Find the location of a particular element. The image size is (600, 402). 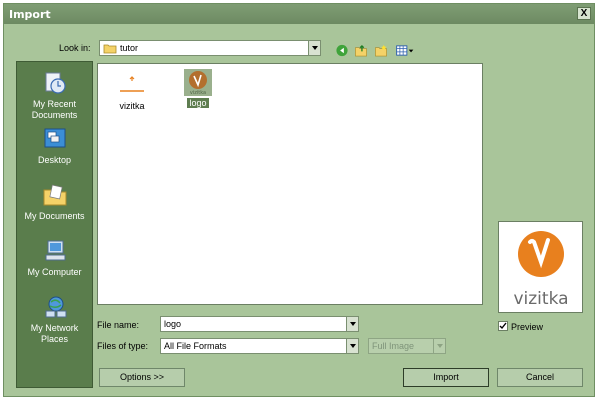

place-my-documents: My Documents is located at coordinates (54, 202).